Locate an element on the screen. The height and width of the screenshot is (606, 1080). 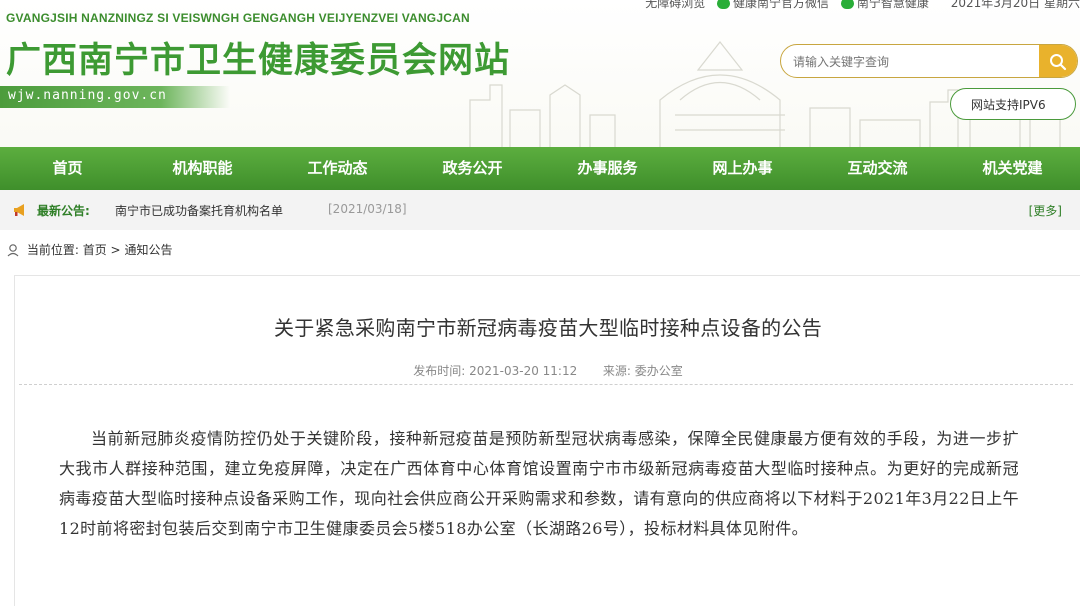
search-button is located at coordinates (1058, 61).